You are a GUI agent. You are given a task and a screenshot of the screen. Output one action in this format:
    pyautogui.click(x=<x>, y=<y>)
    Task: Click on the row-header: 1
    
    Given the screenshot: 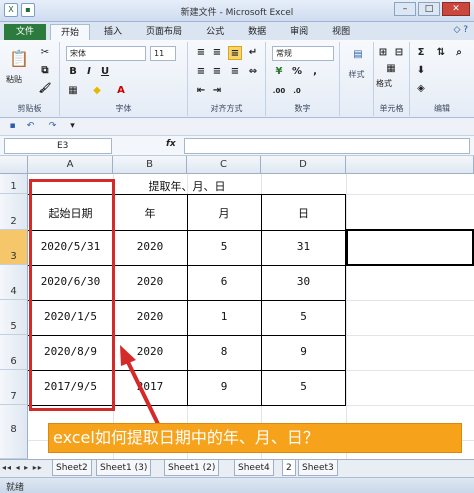 What is the action you would take?
    pyautogui.click(x=14, y=184)
    